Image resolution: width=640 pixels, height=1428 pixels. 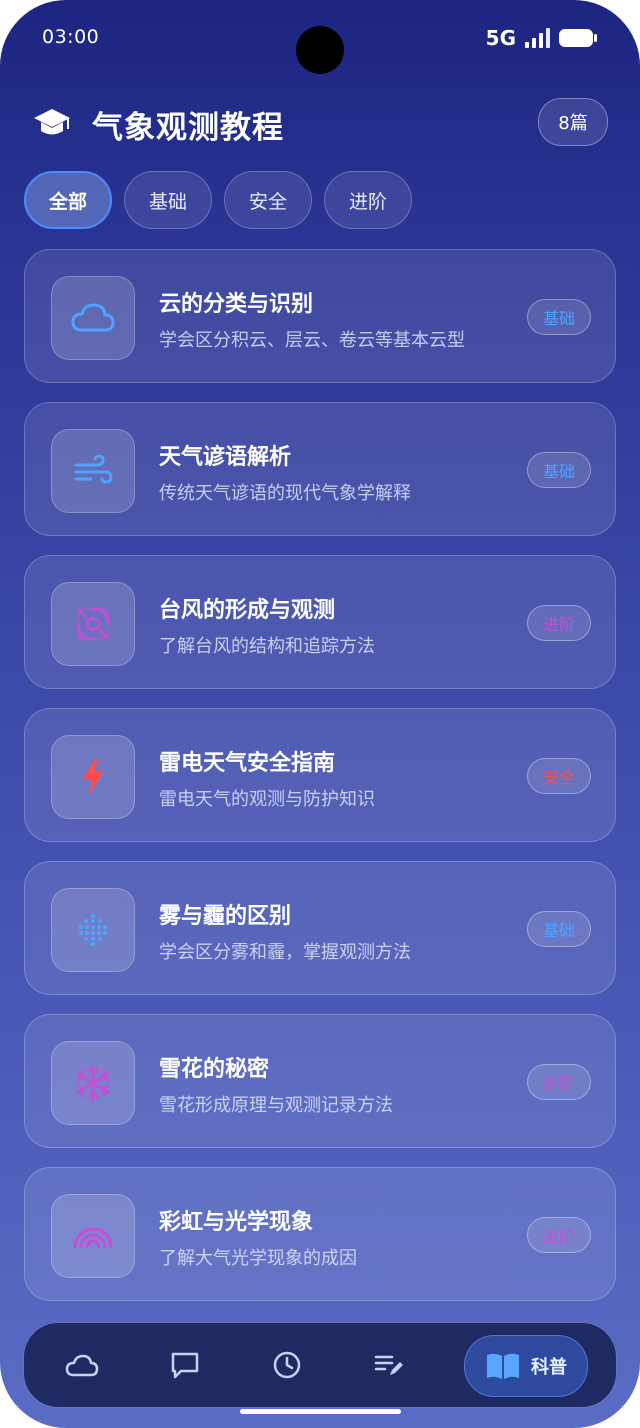 I want to click on article-subtitle: 学会区分积云、层云、卷云等基本云型, so click(x=312, y=340).